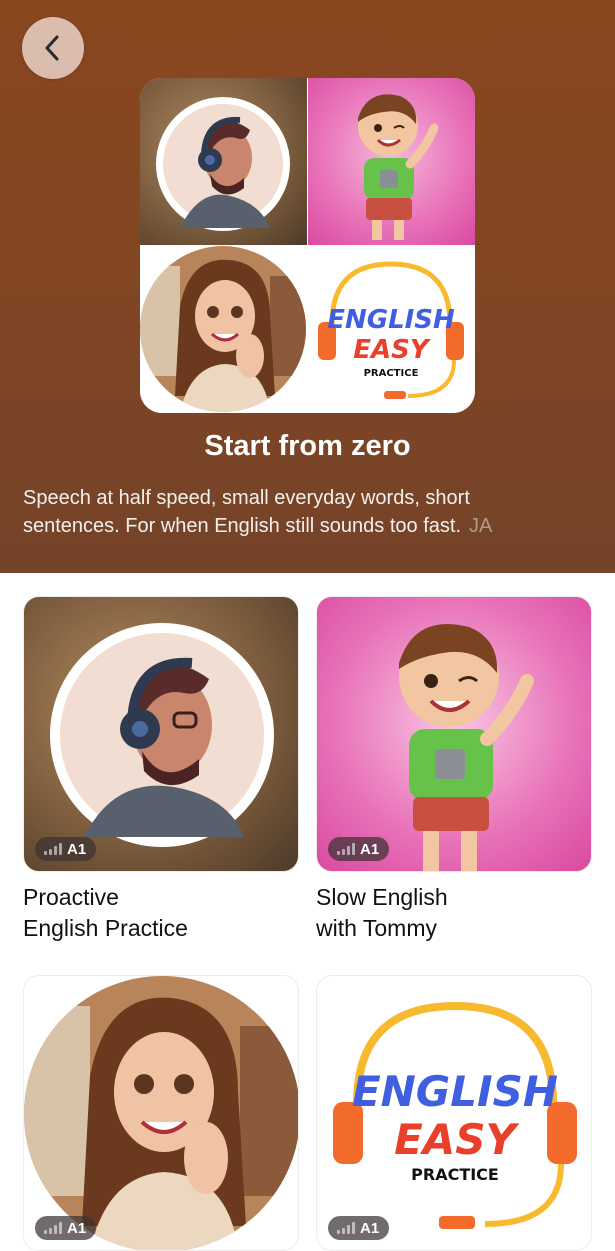 This screenshot has height=1251, width=615. I want to click on playlist-card-woman: A1, so click(161, 1113).